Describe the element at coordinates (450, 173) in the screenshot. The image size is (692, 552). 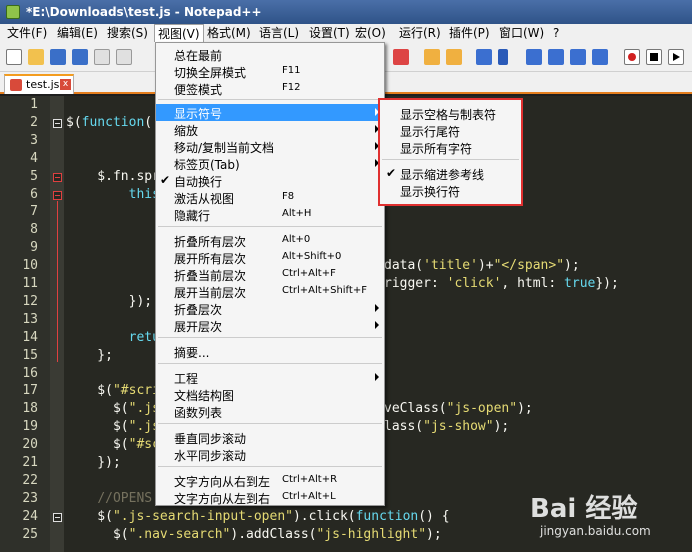
I see `submenu-item: ✔ 显示缩进参考线` at that location.